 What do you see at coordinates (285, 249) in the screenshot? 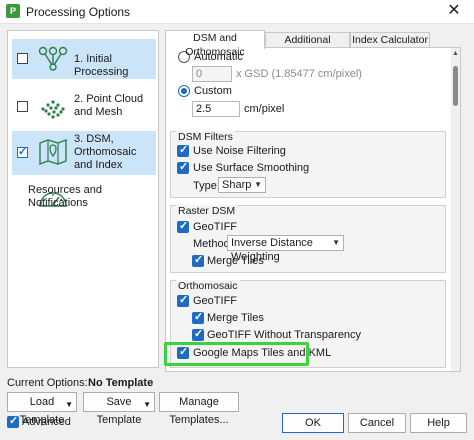
I see `method-select: Inverse Distance Weighting ▼` at bounding box center [285, 249].